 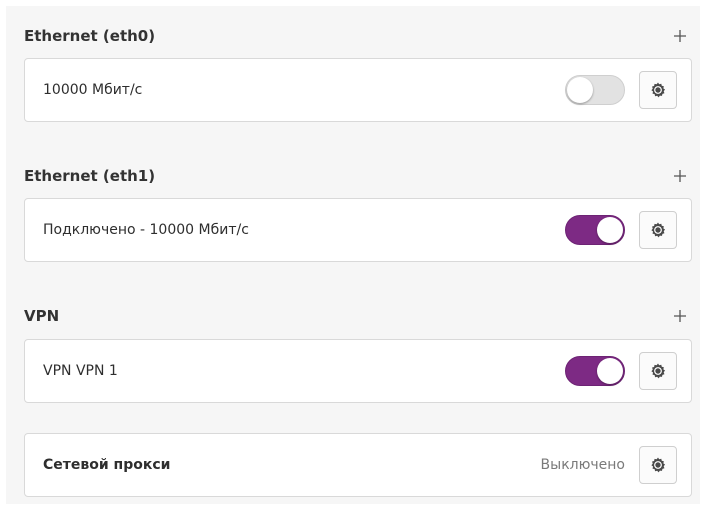 I want to click on proxy-settings-button, so click(x=658, y=465).